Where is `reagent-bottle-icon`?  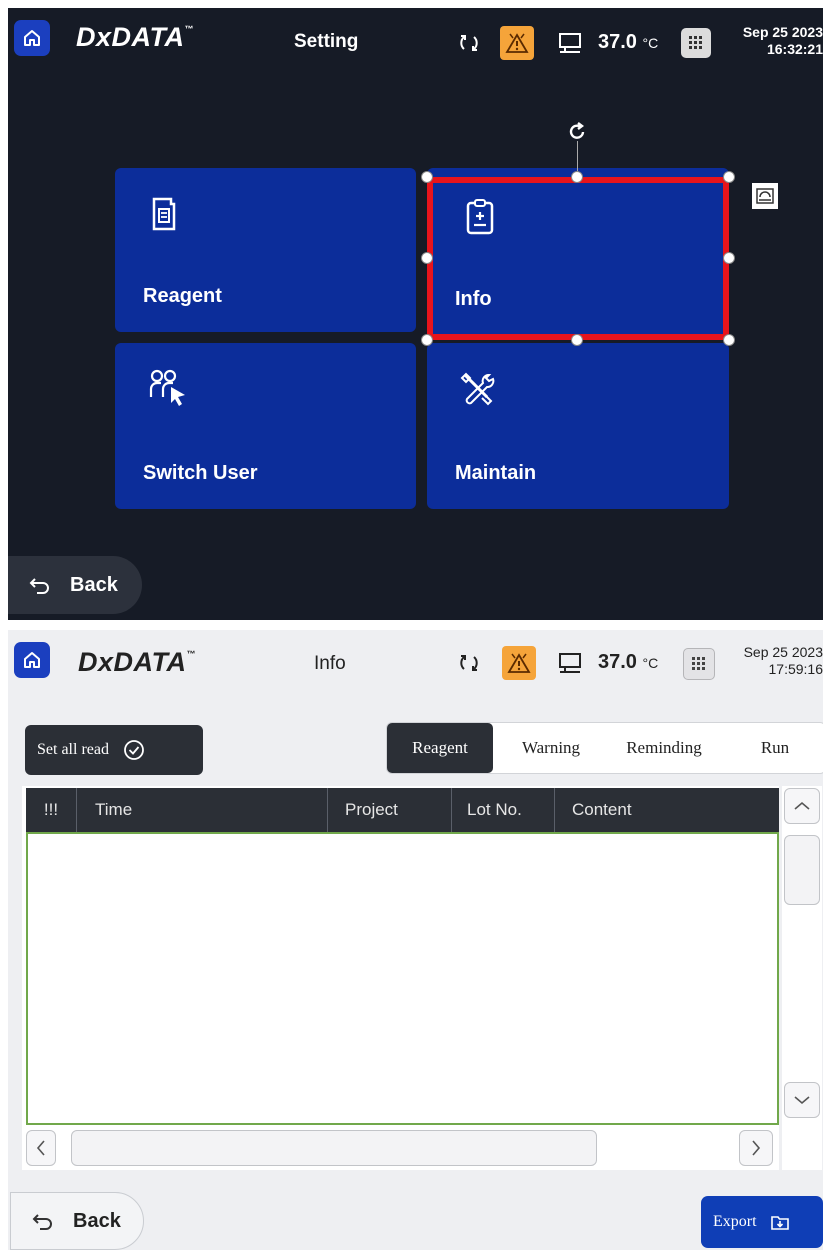
reagent-bottle-icon is located at coordinates (164, 216).